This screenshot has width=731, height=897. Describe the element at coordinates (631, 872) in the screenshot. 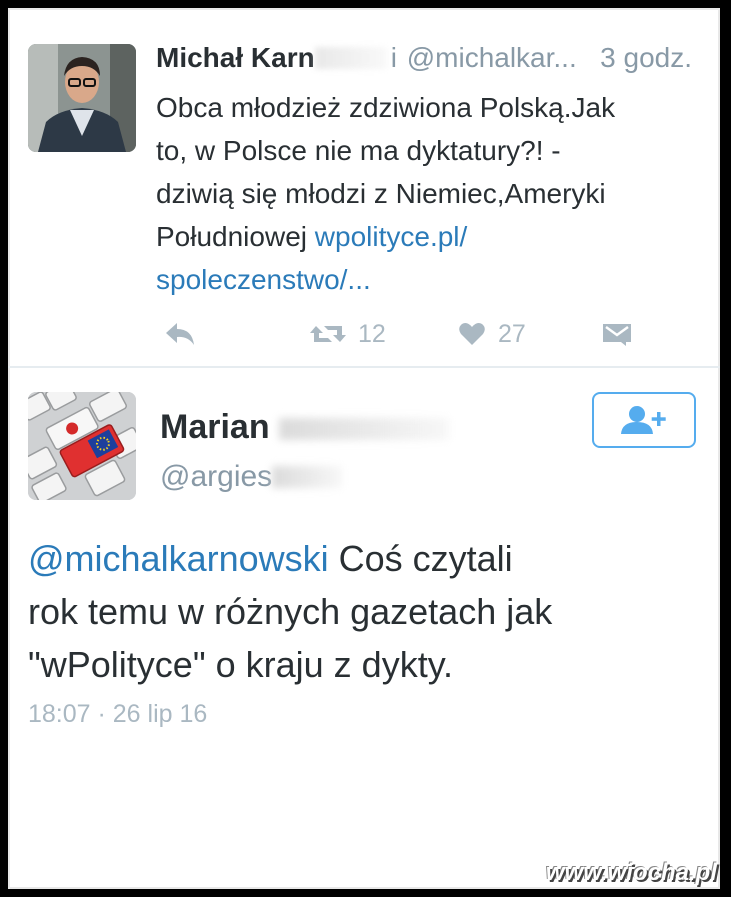

I see `site-watermark: www.wiocha.pl` at that location.